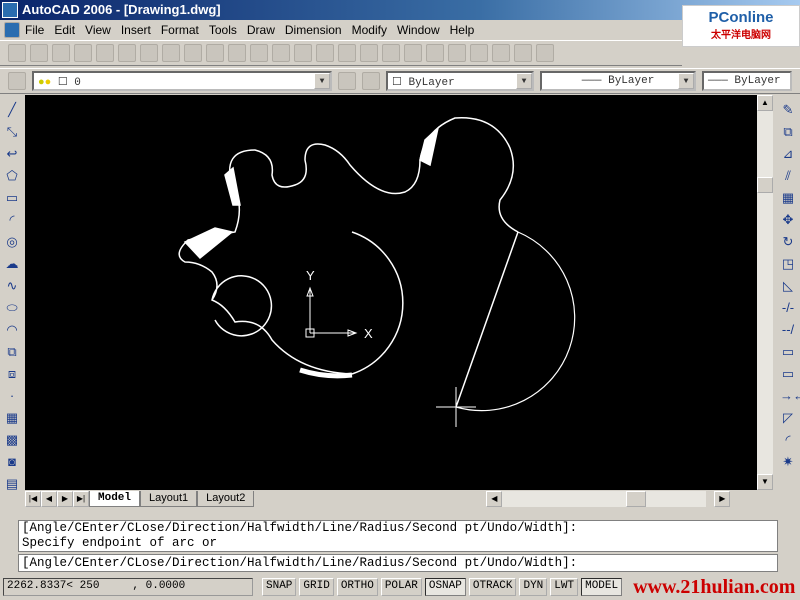 This screenshot has width=800, height=600. I want to click on arc-icon: ◜, so click(12, 220).